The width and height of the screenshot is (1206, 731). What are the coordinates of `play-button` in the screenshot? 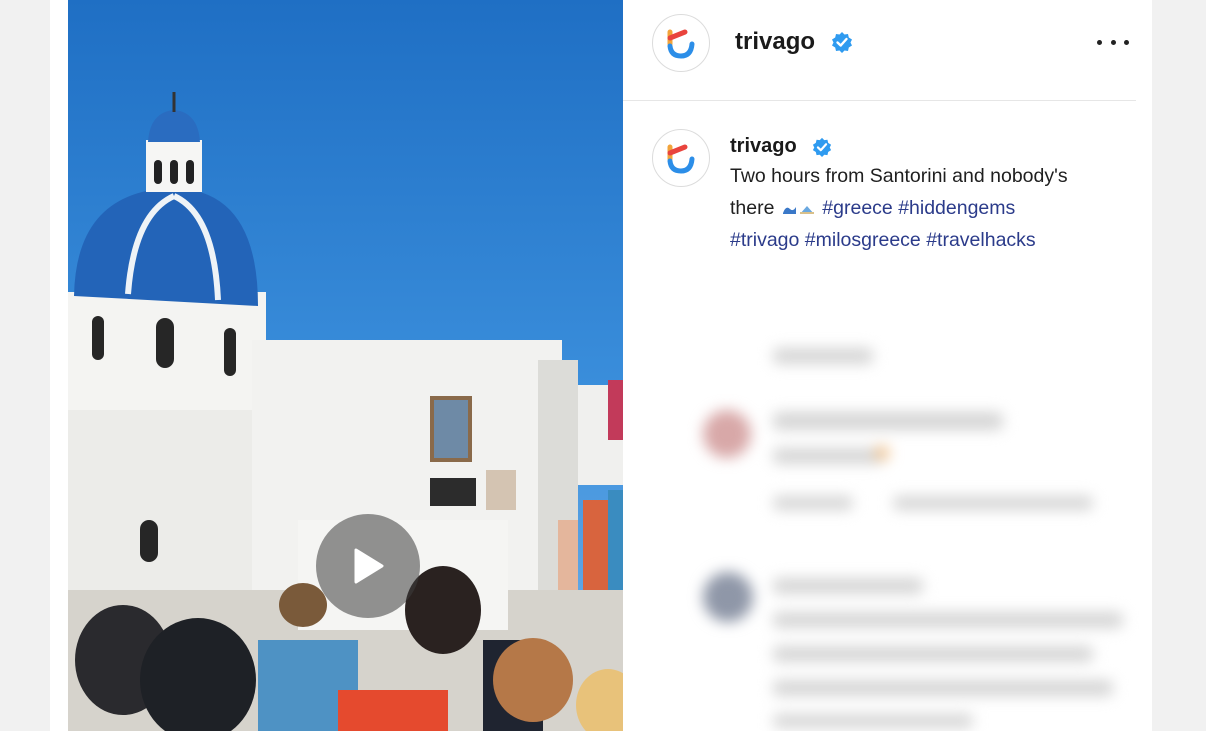 It's located at (368, 566).